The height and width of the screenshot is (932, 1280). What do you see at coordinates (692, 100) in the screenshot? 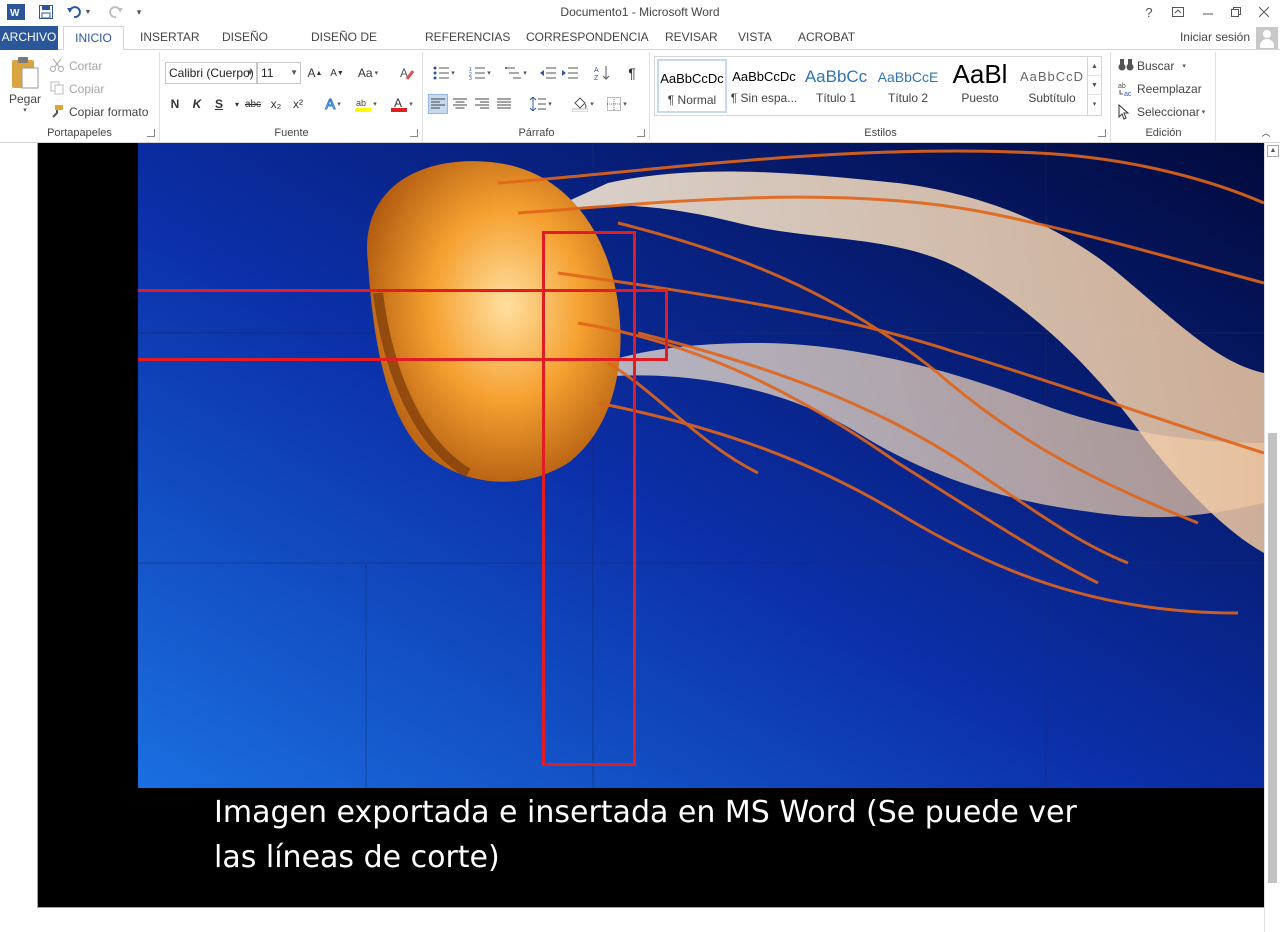
I see `style-name: ¶ Normal` at bounding box center [692, 100].